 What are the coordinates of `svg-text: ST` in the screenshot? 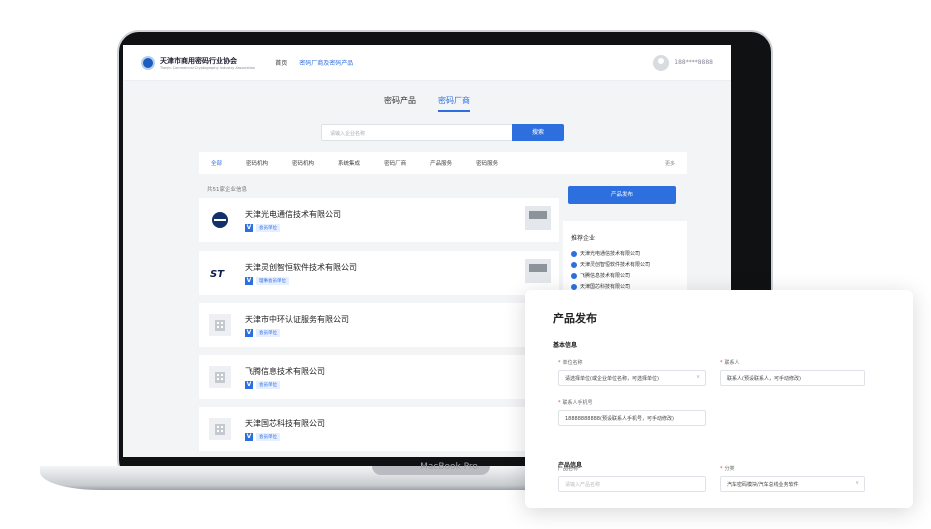 It's located at (217, 274).